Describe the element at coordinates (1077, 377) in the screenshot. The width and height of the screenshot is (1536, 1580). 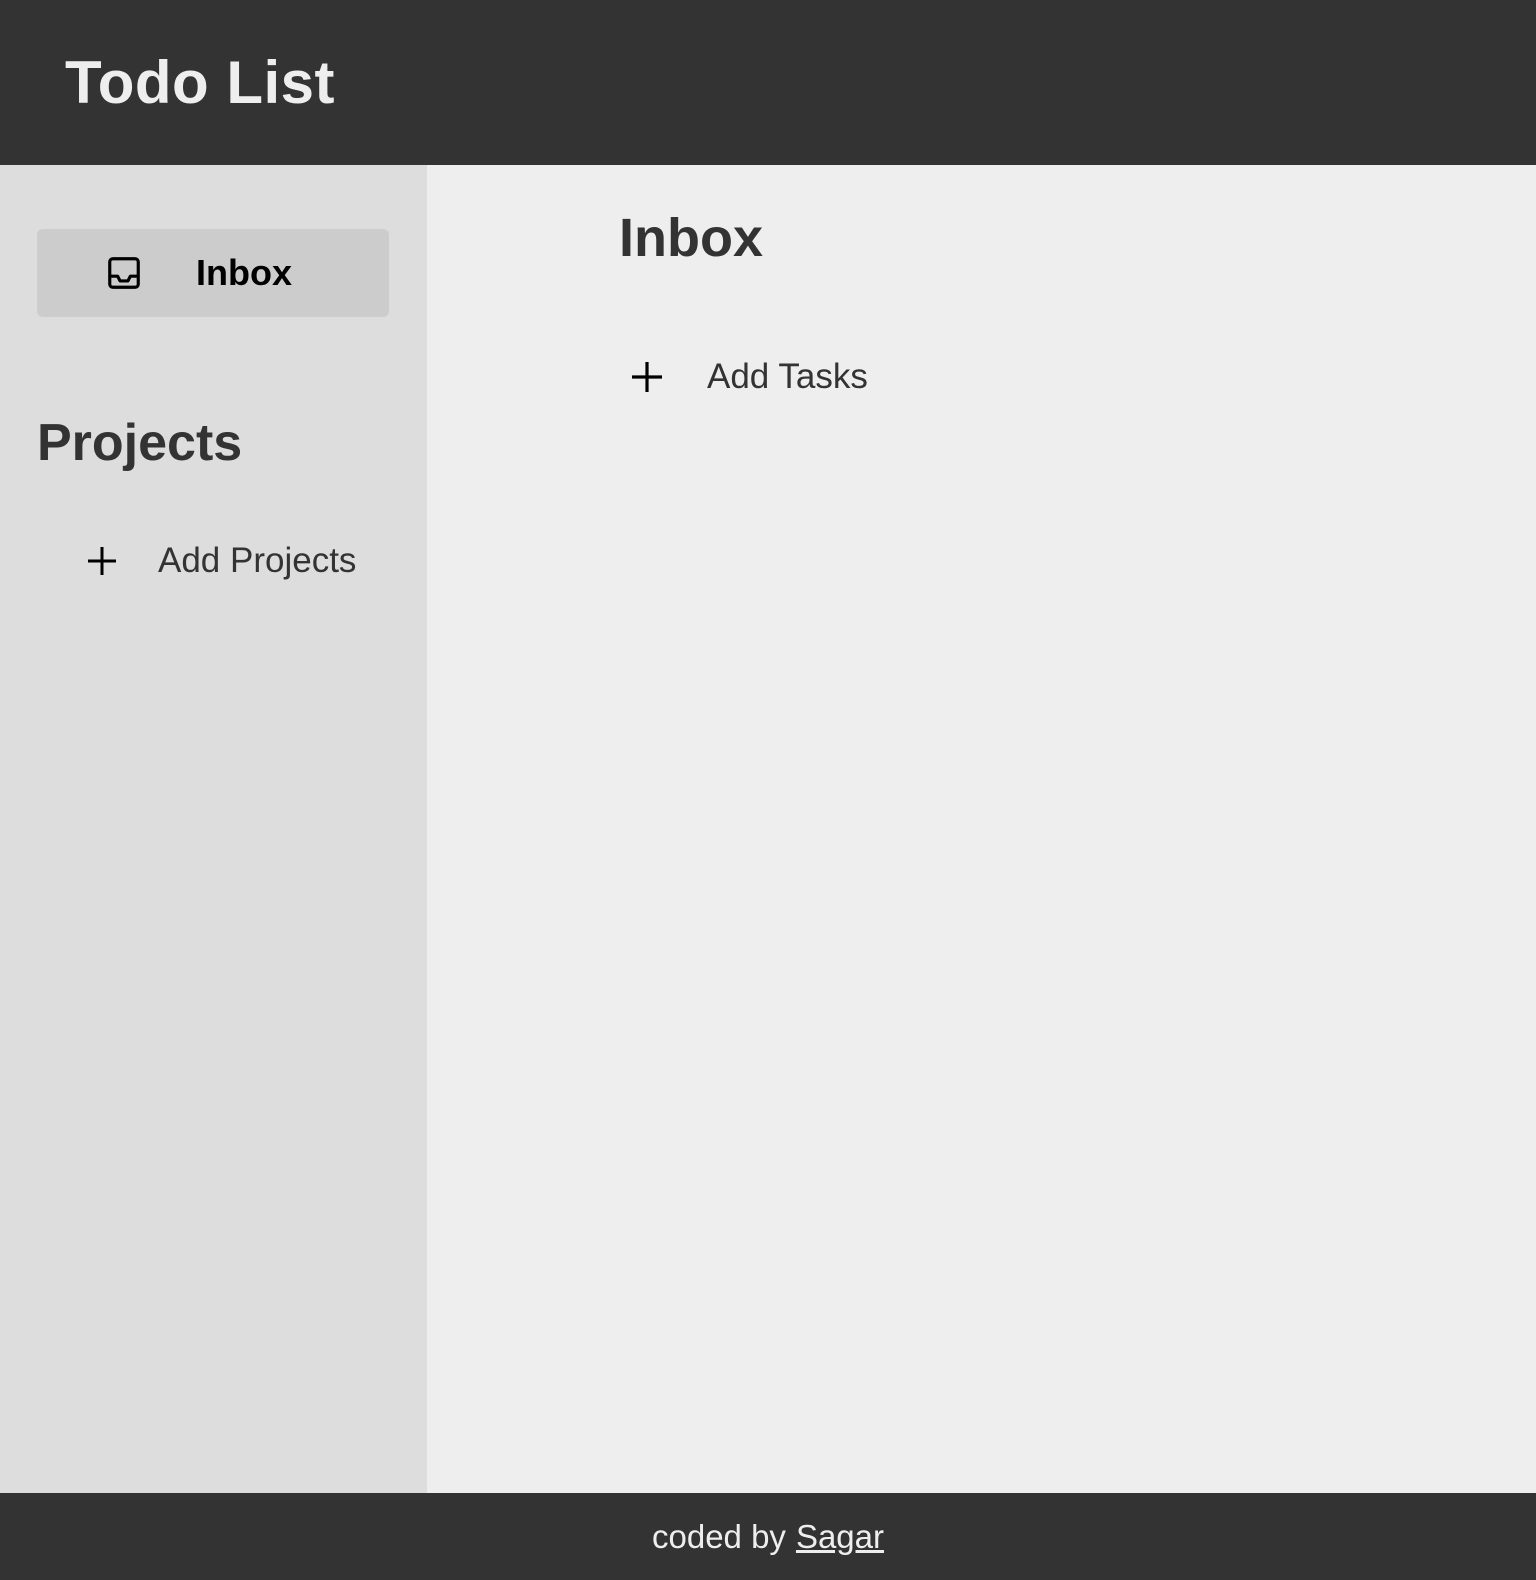
I see `add-tasks-button: Add Tasks` at that location.